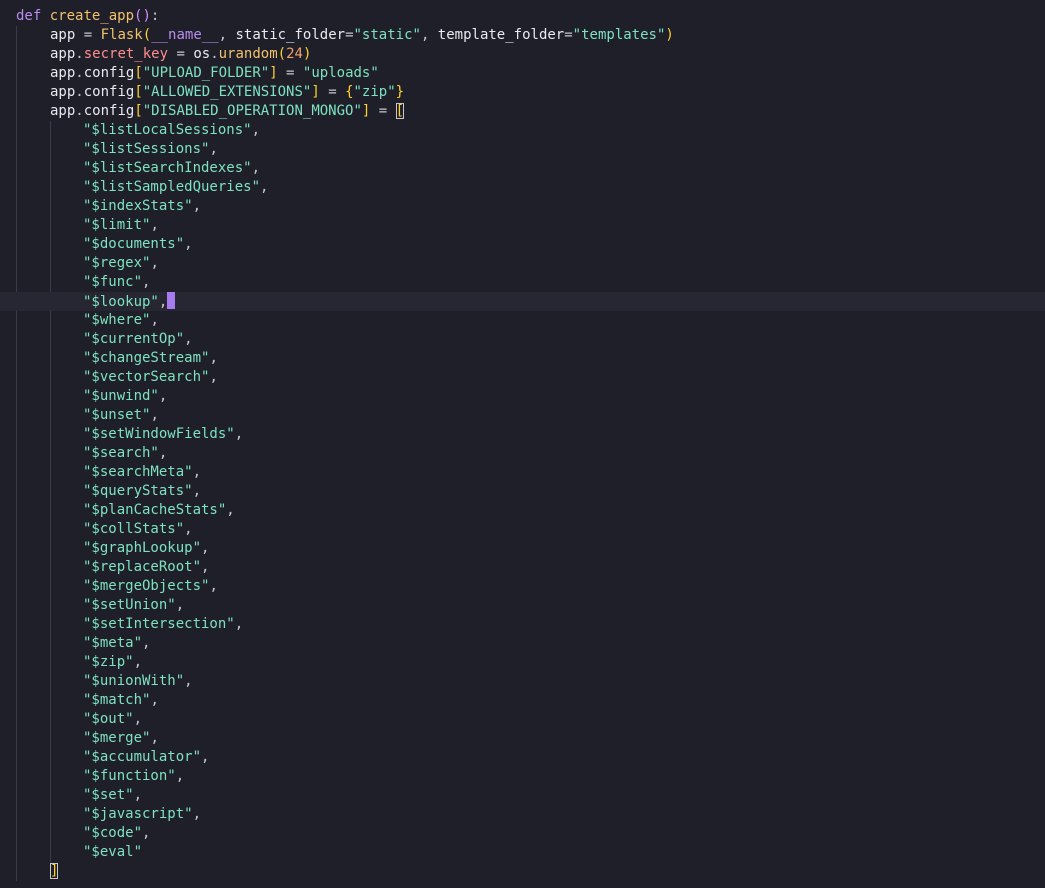 This screenshot has width=1045, height=888. What do you see at coordinates (522, 700) in the screenshot?
I see `code-line-operator: "$match",` at bounding box center [522, 700].